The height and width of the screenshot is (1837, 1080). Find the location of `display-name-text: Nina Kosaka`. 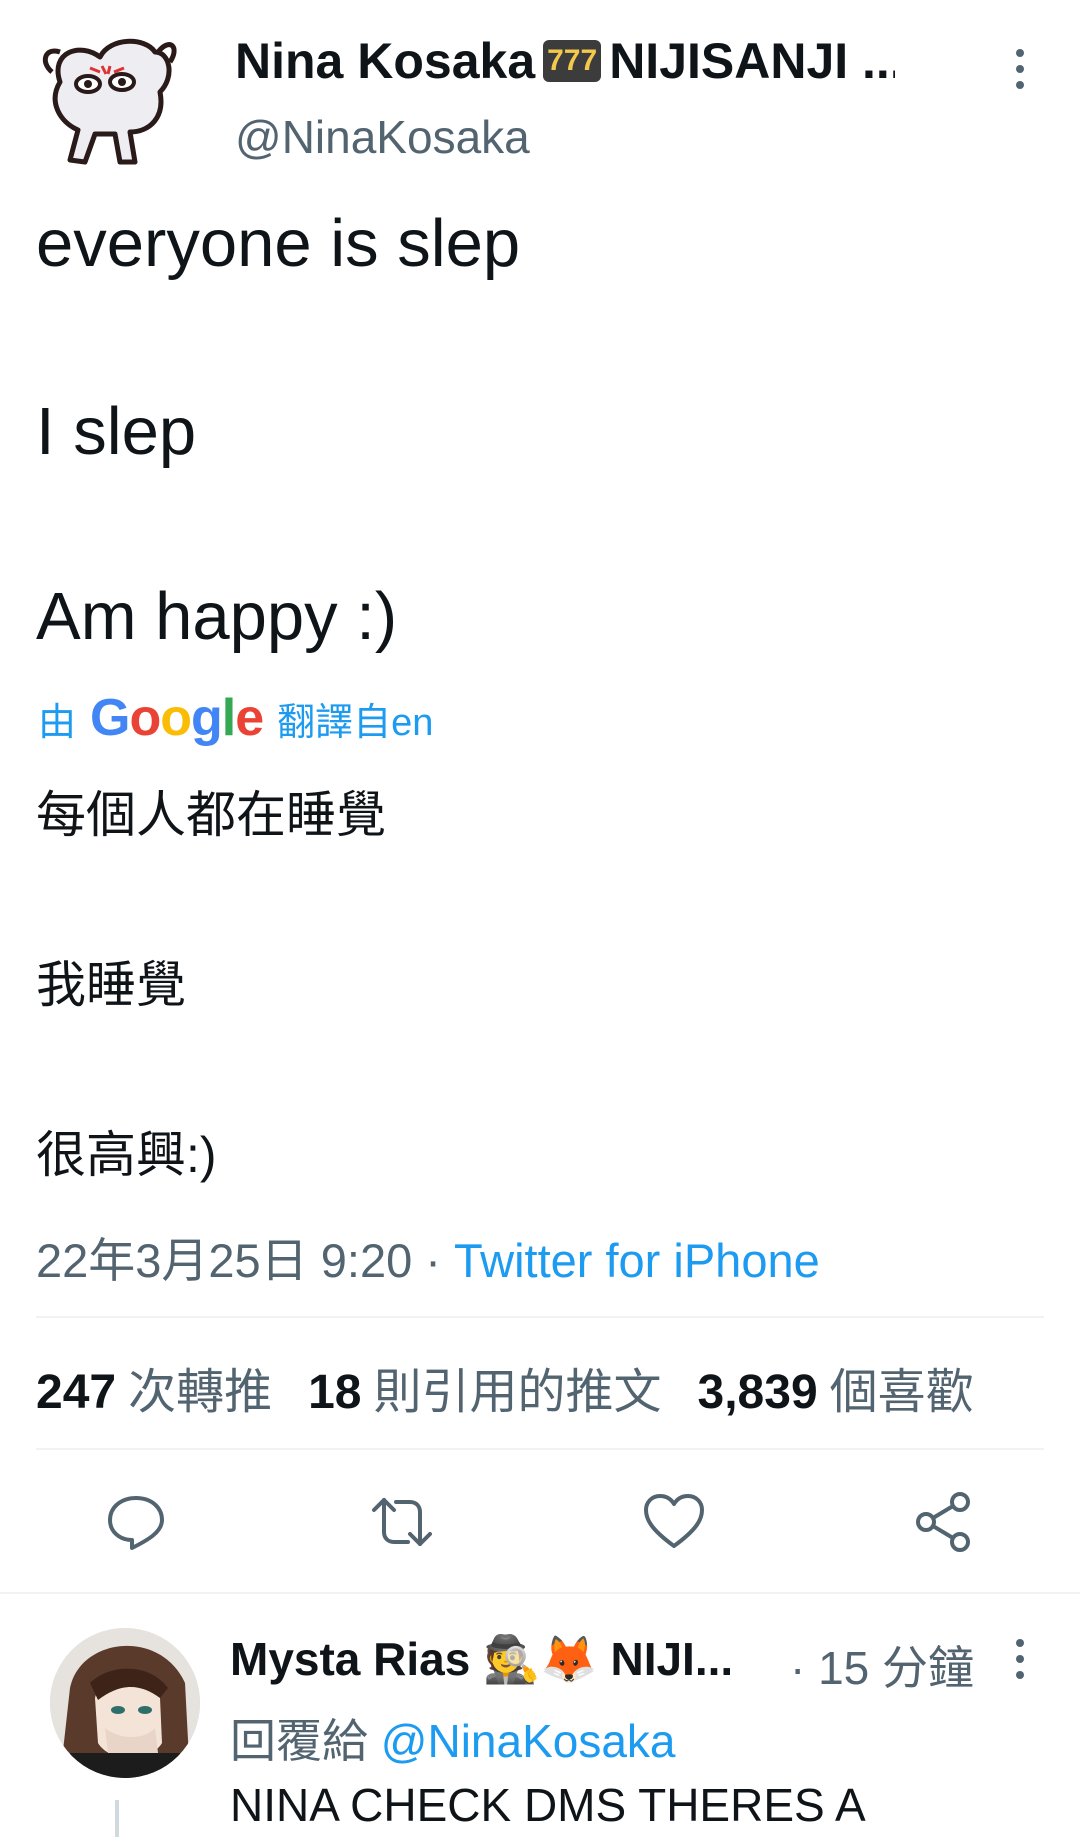

display-name-text: Nina Kosaka is located at coordinates (385, 61).